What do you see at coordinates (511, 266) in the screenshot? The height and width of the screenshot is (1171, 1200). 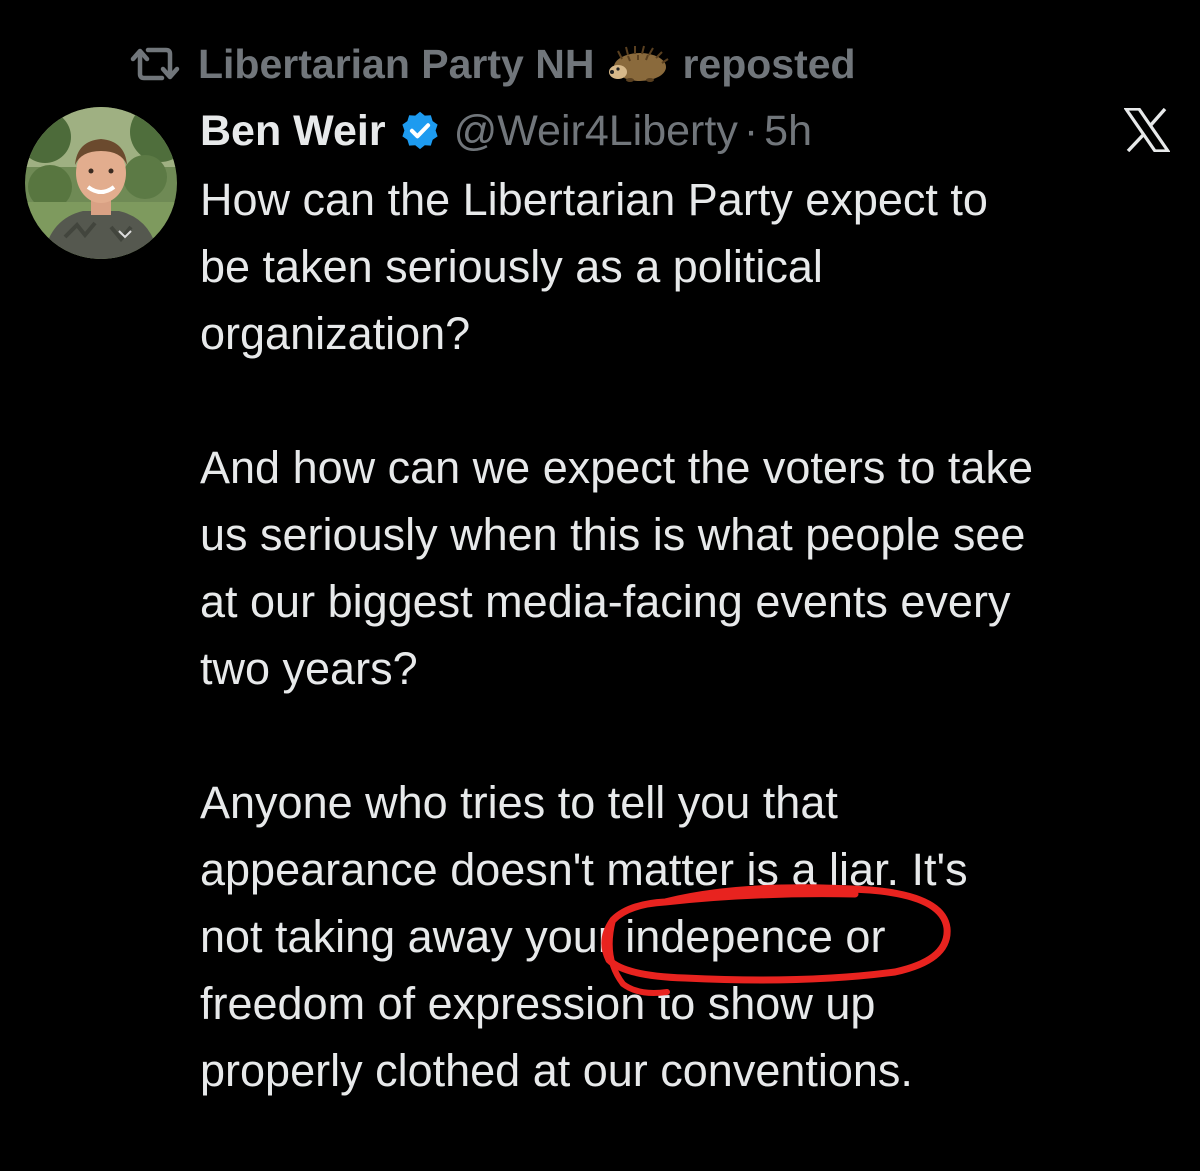 I see `text-line: be taken seriously as a political` at bounding box center [511, 266].